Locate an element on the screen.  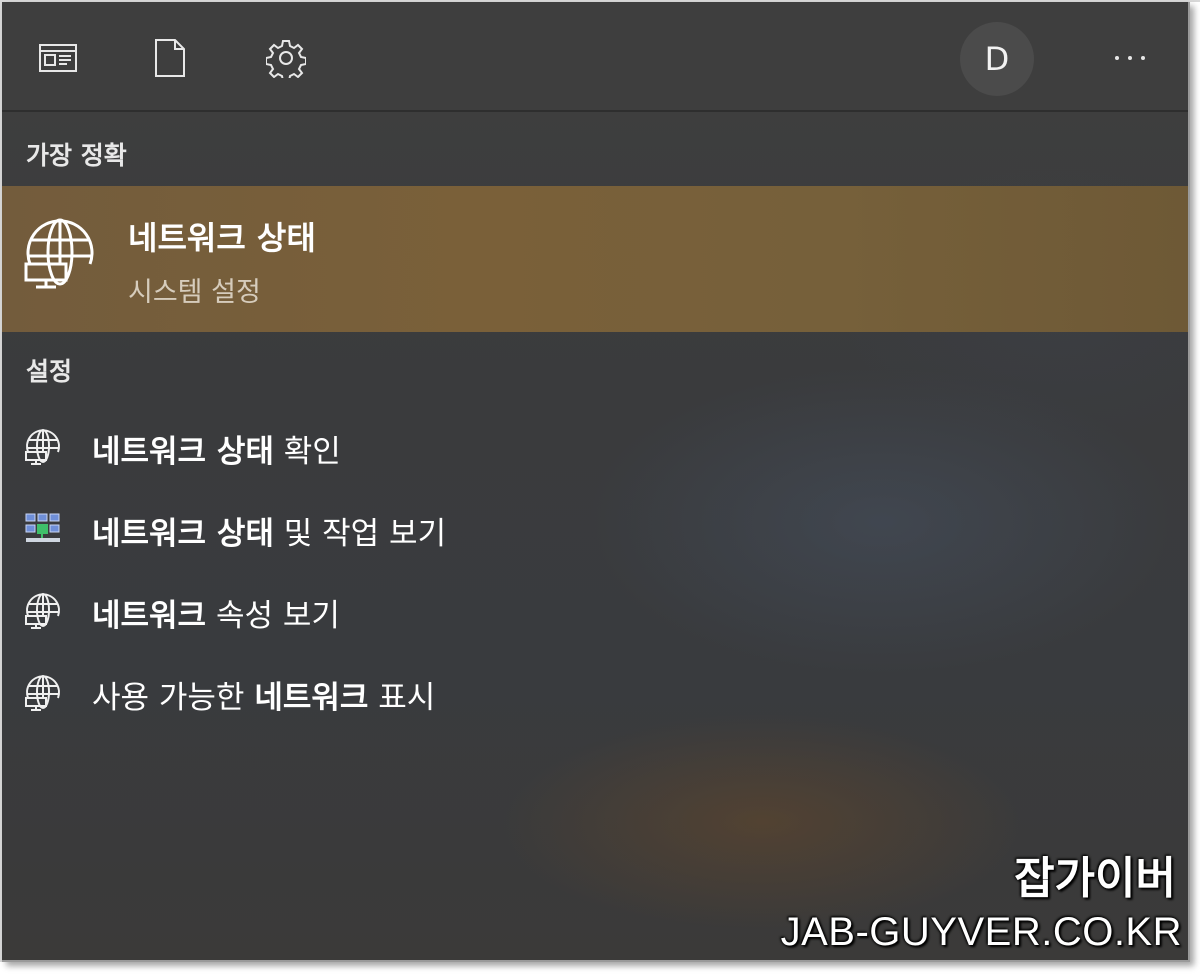
settings-heading: 설정 is located at coordinates (49, 371).